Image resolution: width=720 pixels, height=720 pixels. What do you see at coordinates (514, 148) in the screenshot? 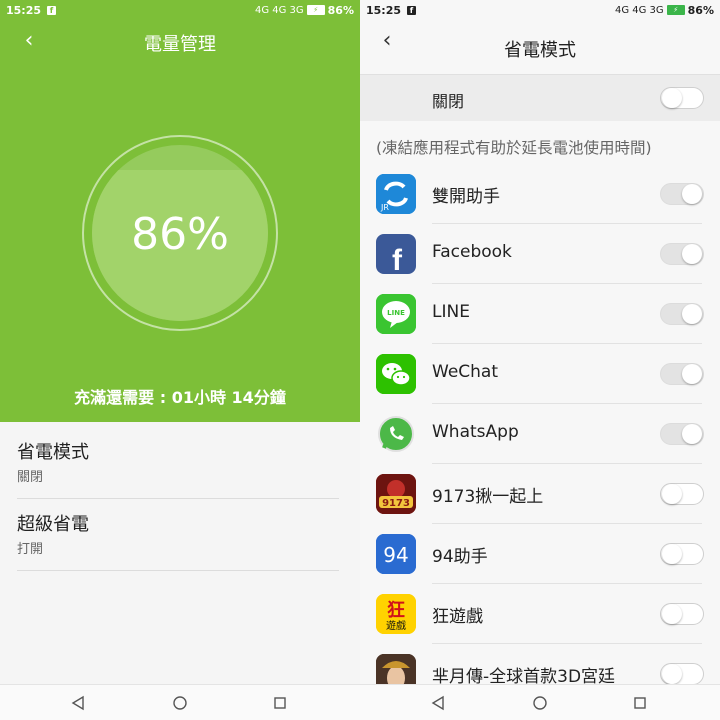
I see `hint-text: (凍結應用程式有助於延長電池使用時間)` at bounding box center [514, 148].